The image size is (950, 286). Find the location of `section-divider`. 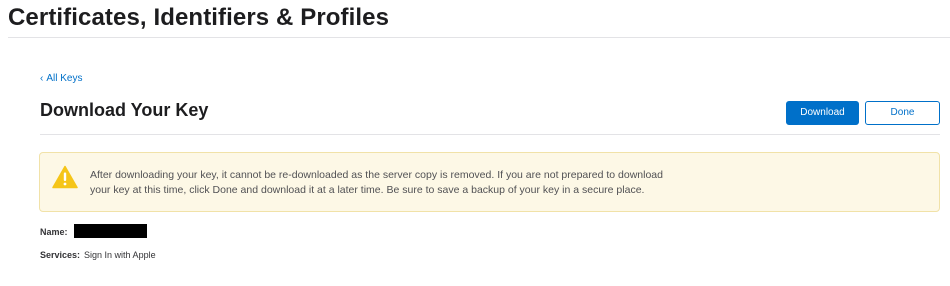

section-divider is located at coordinates (490, 134).